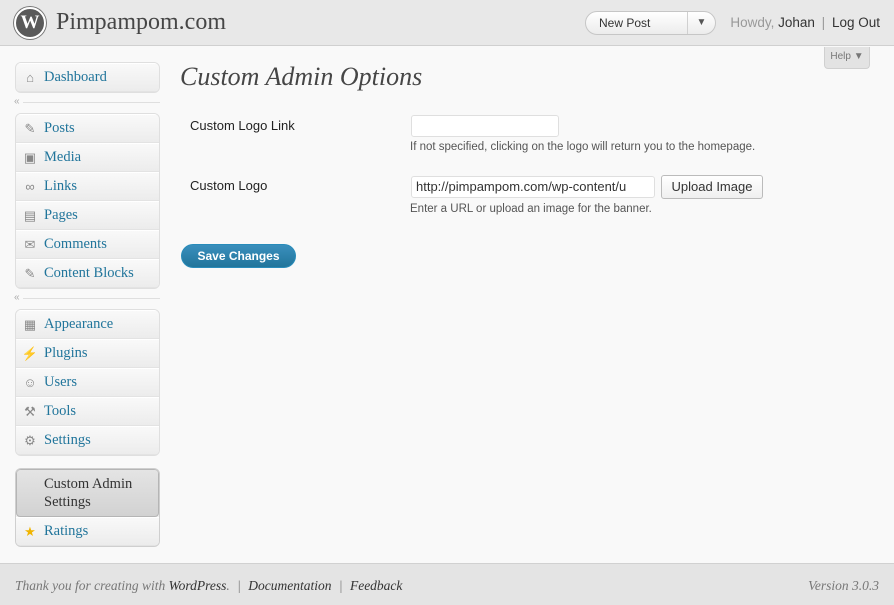  Describe the element at coordinates (75, 77) in the screenshot. I see `sidebar-item-label: Dashboard` at that location.